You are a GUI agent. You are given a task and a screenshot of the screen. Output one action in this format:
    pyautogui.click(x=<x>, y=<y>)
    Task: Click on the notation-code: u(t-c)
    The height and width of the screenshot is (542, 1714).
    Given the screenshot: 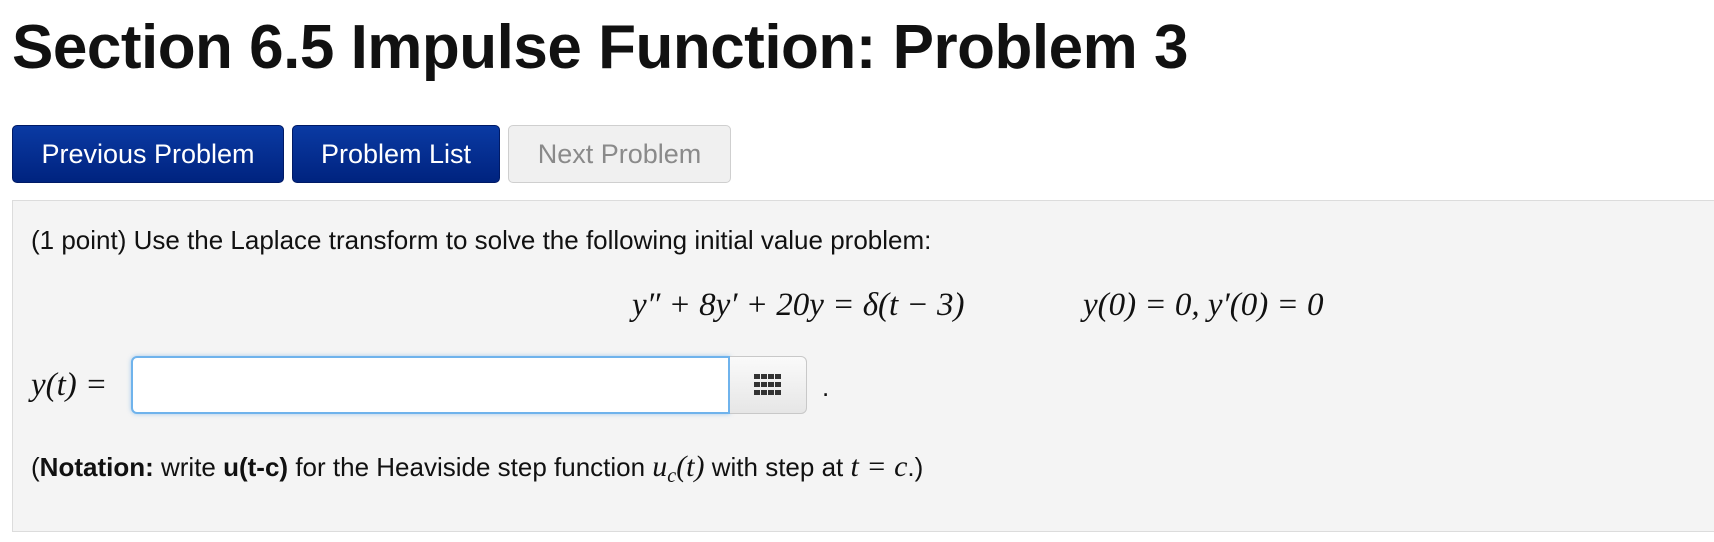 What is the action you would take?
    pyautogui.click(x=256, y=467)
    